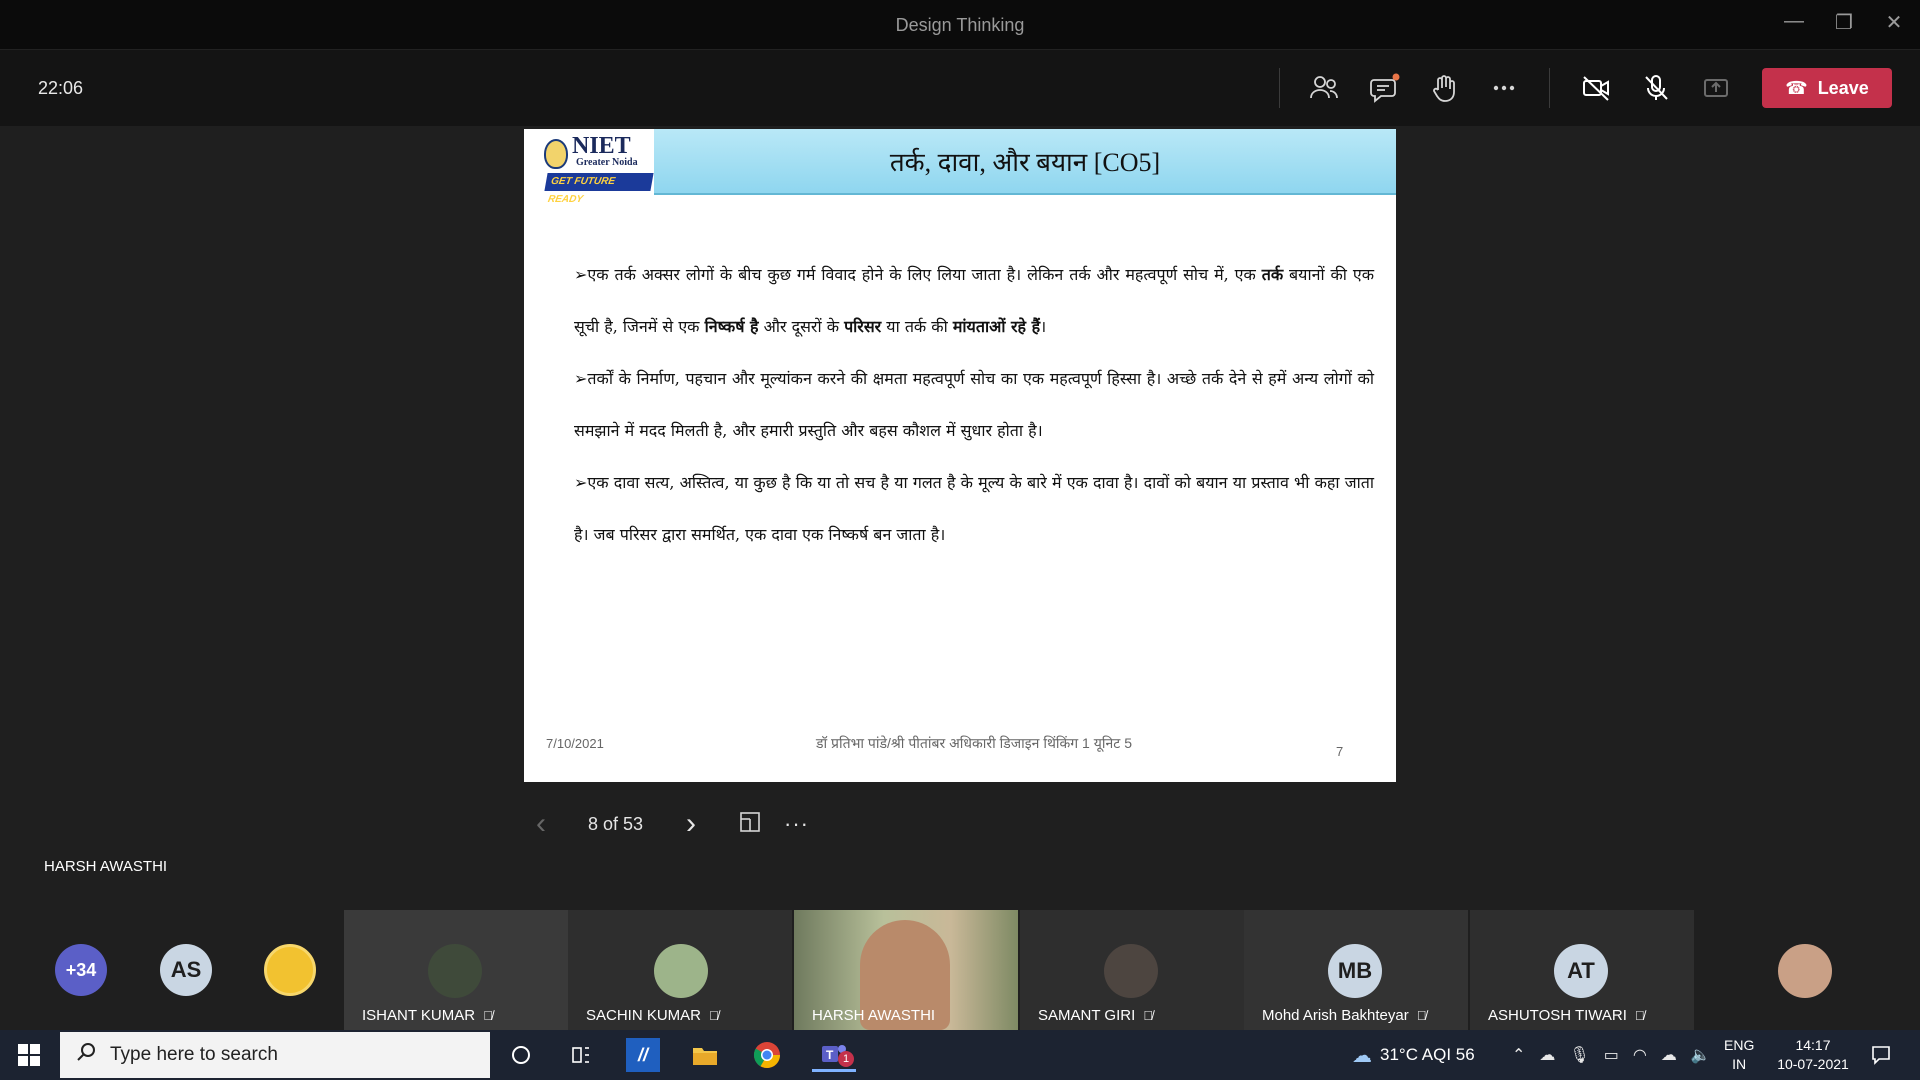 The height and width of the screenshot is (1080, 1920). Describe the element at coordinates (1579, 1055) in the screenshot. I see `microphone-icon: 🎙` at that location.